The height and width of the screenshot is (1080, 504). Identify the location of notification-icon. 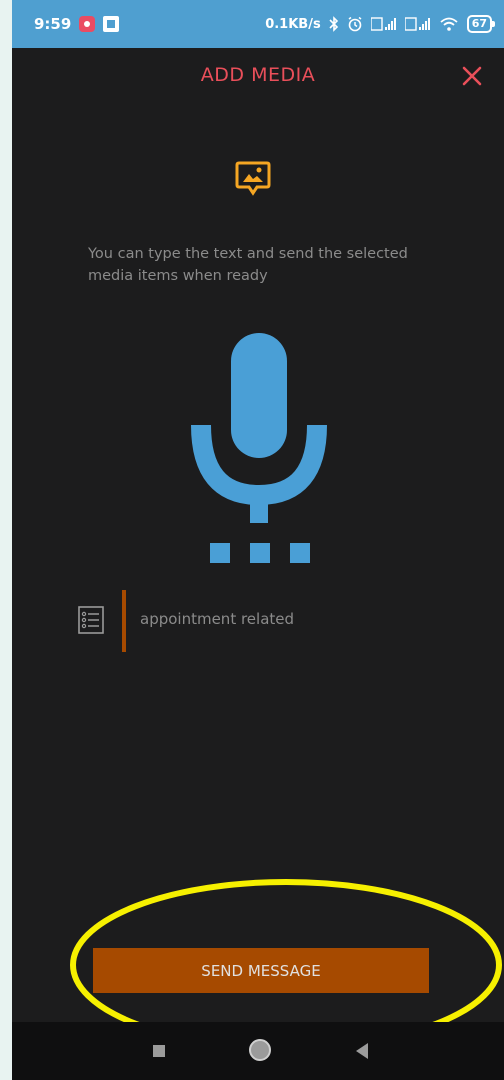
(87, 24).